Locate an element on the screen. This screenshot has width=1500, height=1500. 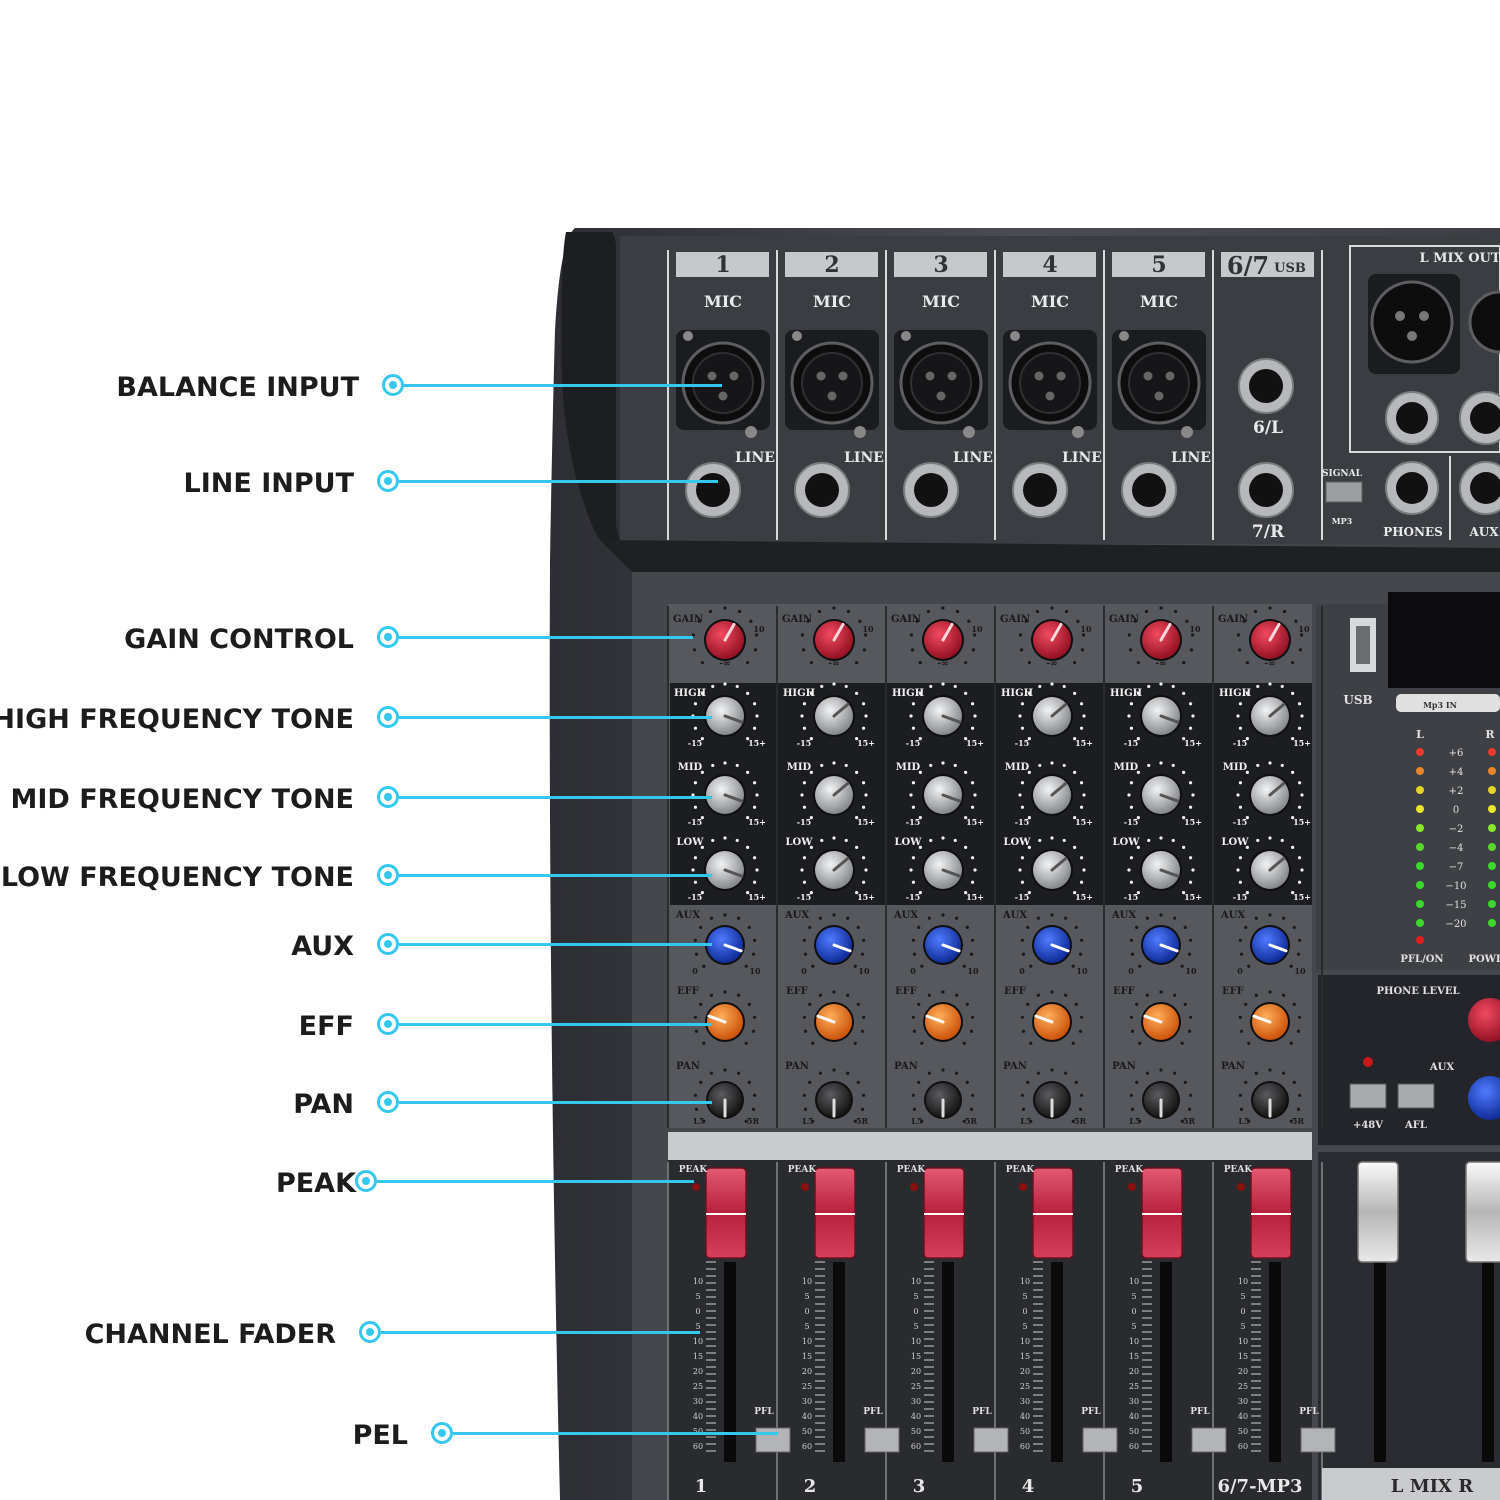
aux-scale: 0 is located at coordinates (804, 971).